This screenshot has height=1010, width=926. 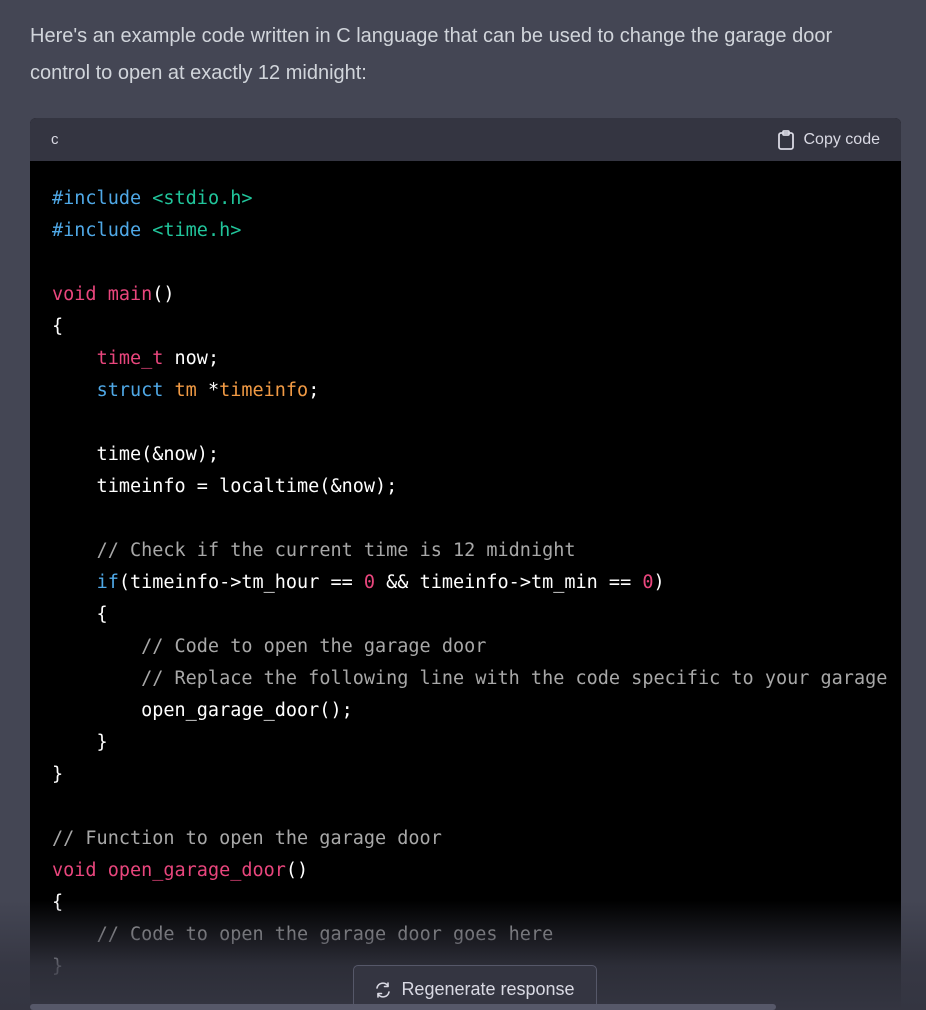 I want to click on code-line: // Function to open the garage door, so click(x=476, y=839).